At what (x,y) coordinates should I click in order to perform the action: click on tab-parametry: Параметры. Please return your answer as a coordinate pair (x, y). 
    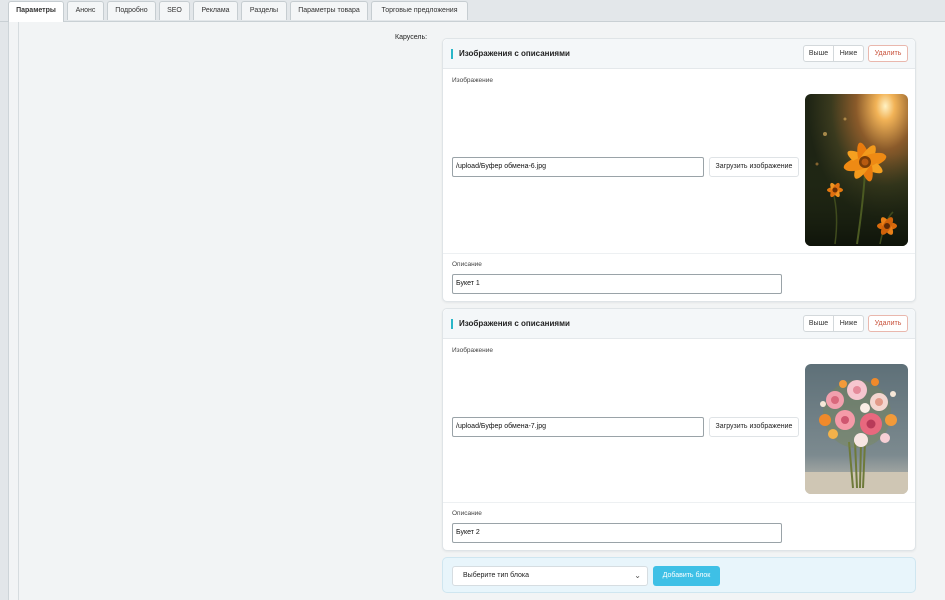
    Looking at the image, I should click on (36, 11).